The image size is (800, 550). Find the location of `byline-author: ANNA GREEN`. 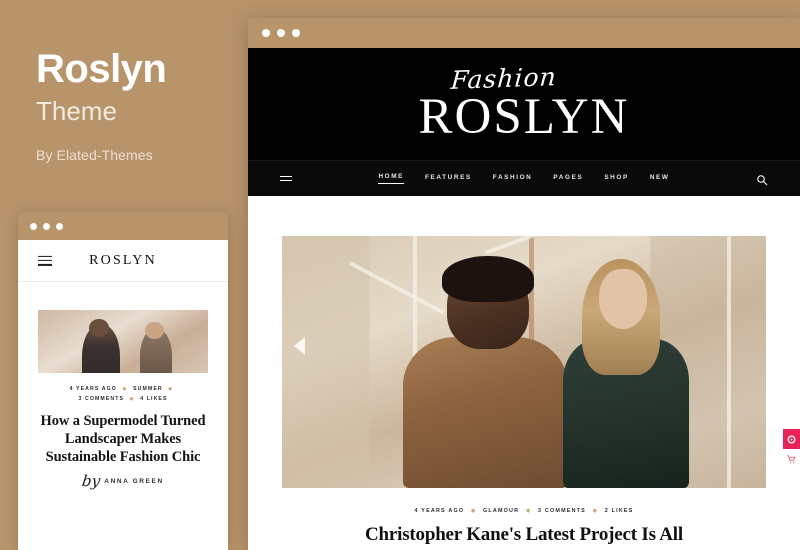

byline-author: ANNA GREEN is located at coordinates (133, 481).